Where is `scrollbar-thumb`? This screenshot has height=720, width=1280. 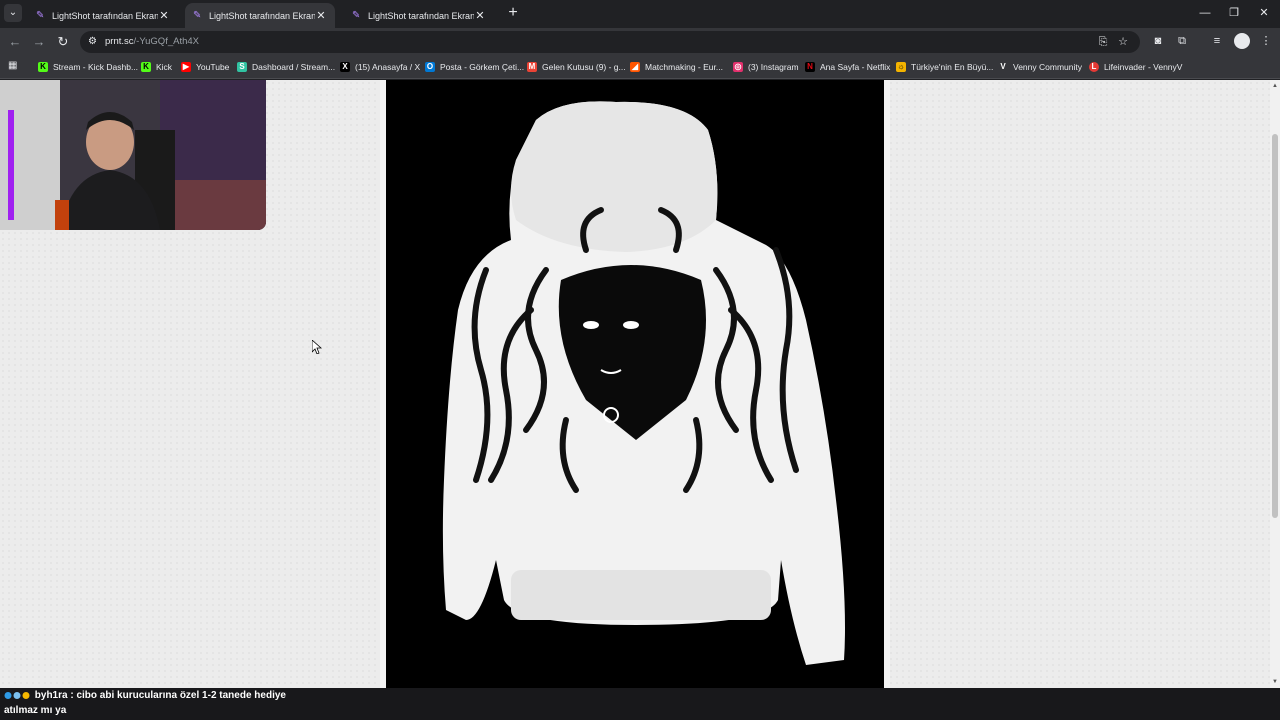
scrollbar-thumb is located at coordinates (1275, 326).